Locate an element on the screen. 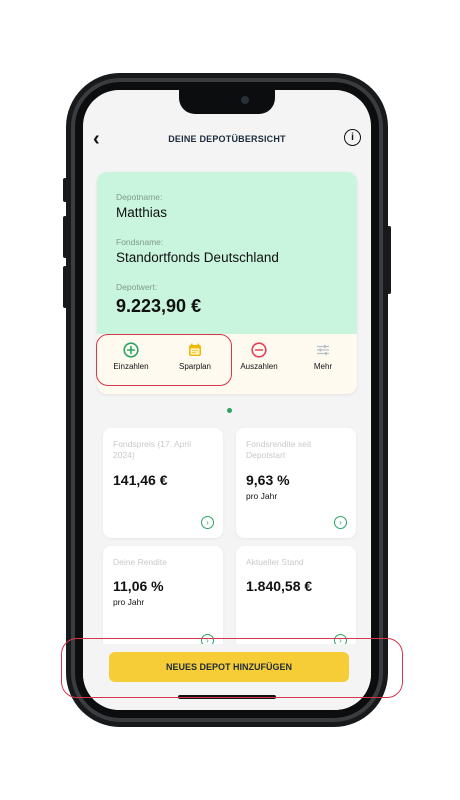  auszahlen-label: Auszahlen is located at coordinates (259, 366).